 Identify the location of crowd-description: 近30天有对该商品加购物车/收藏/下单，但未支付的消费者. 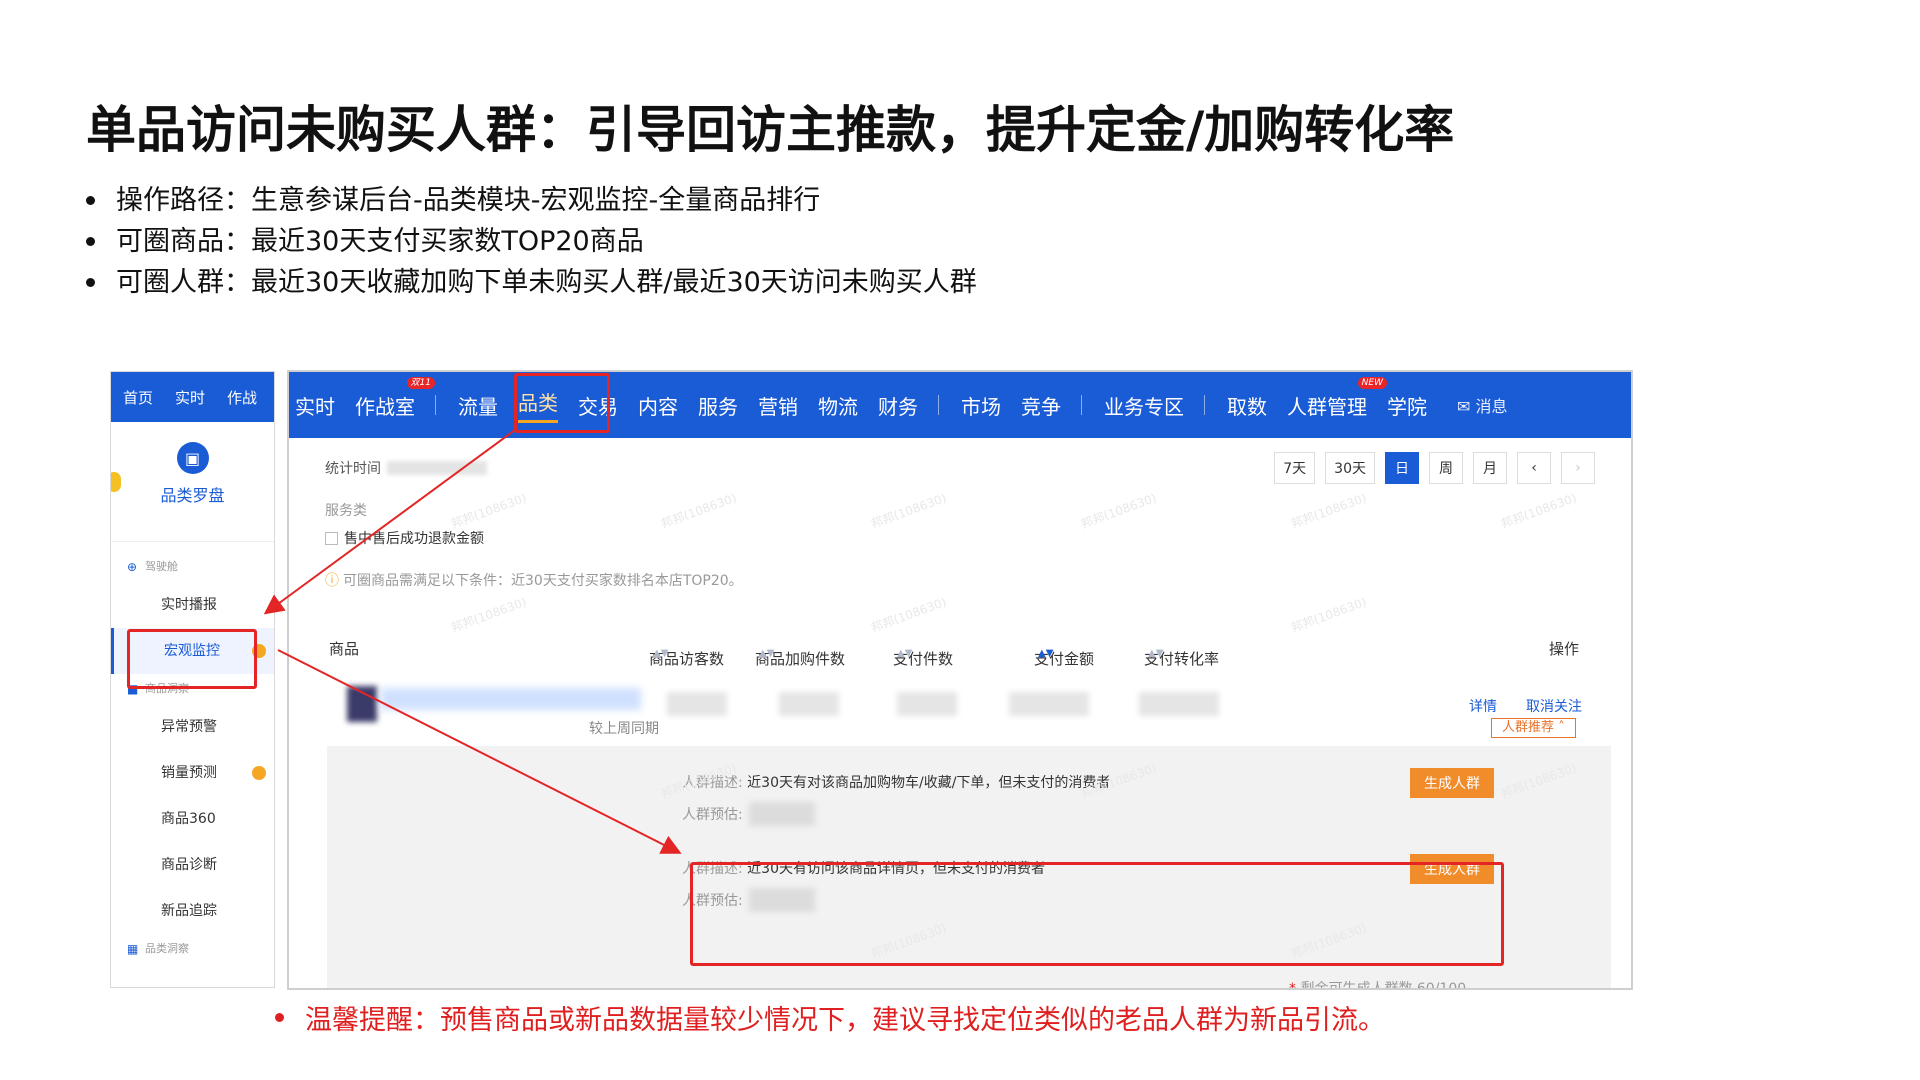
(929, 783).